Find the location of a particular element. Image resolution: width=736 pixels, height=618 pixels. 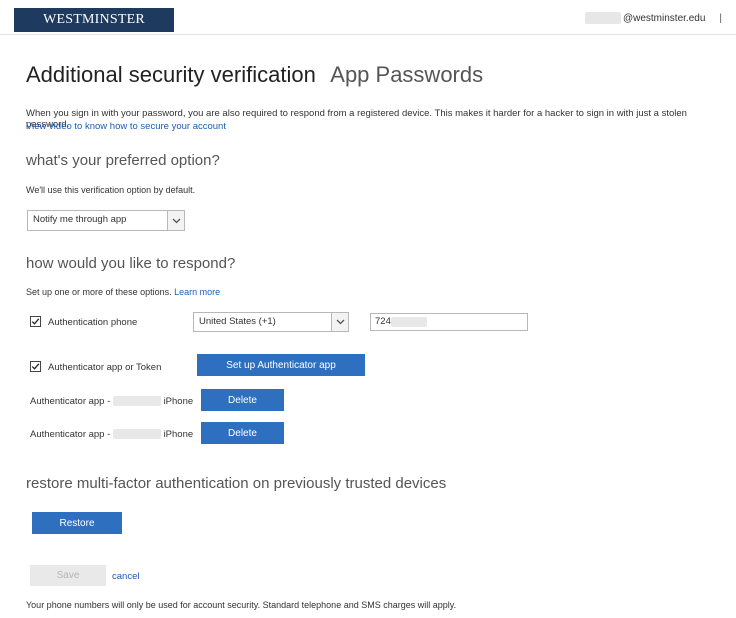

device-row-2: Authenticator app - iPhone is located at coordinates (111, 434).